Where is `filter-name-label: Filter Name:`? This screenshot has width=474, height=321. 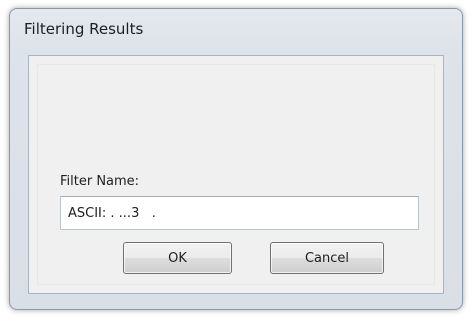
filter-name-label: Filter Name: is located at coordinates (100, 181).